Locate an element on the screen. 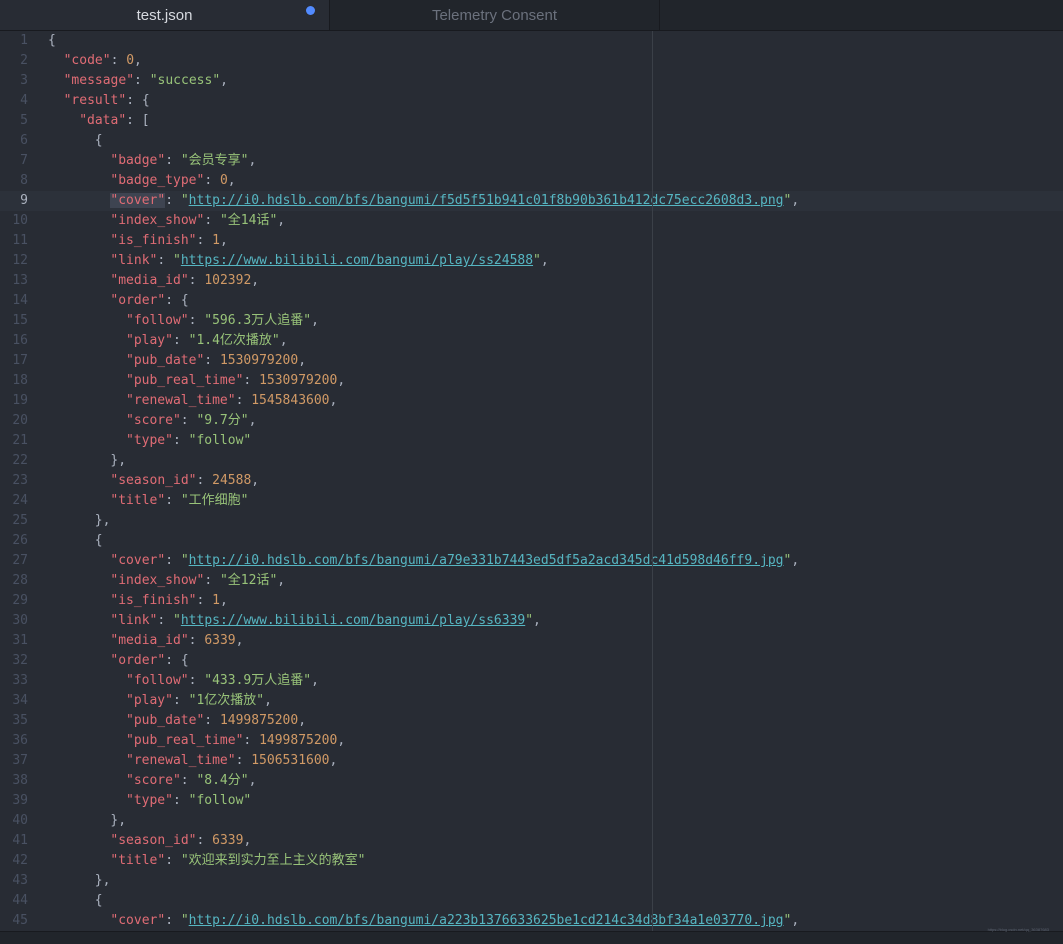 The width and height of the screenshot is (1063, 944). line-number: 4 is located at coordinates (24, 100).